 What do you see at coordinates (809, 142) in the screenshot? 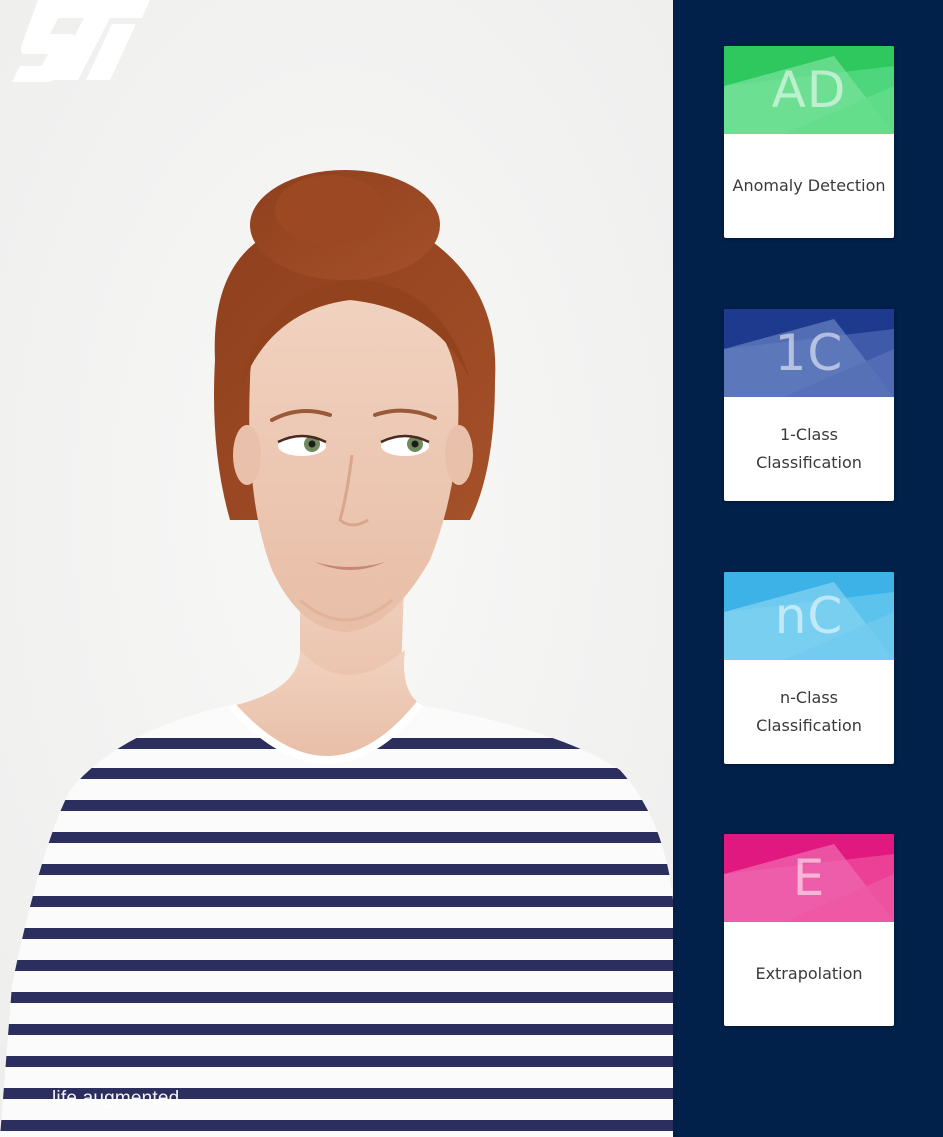
I see `card-anomaly-detection: AD Anomaly Detection` at bounding box center [809, 142].